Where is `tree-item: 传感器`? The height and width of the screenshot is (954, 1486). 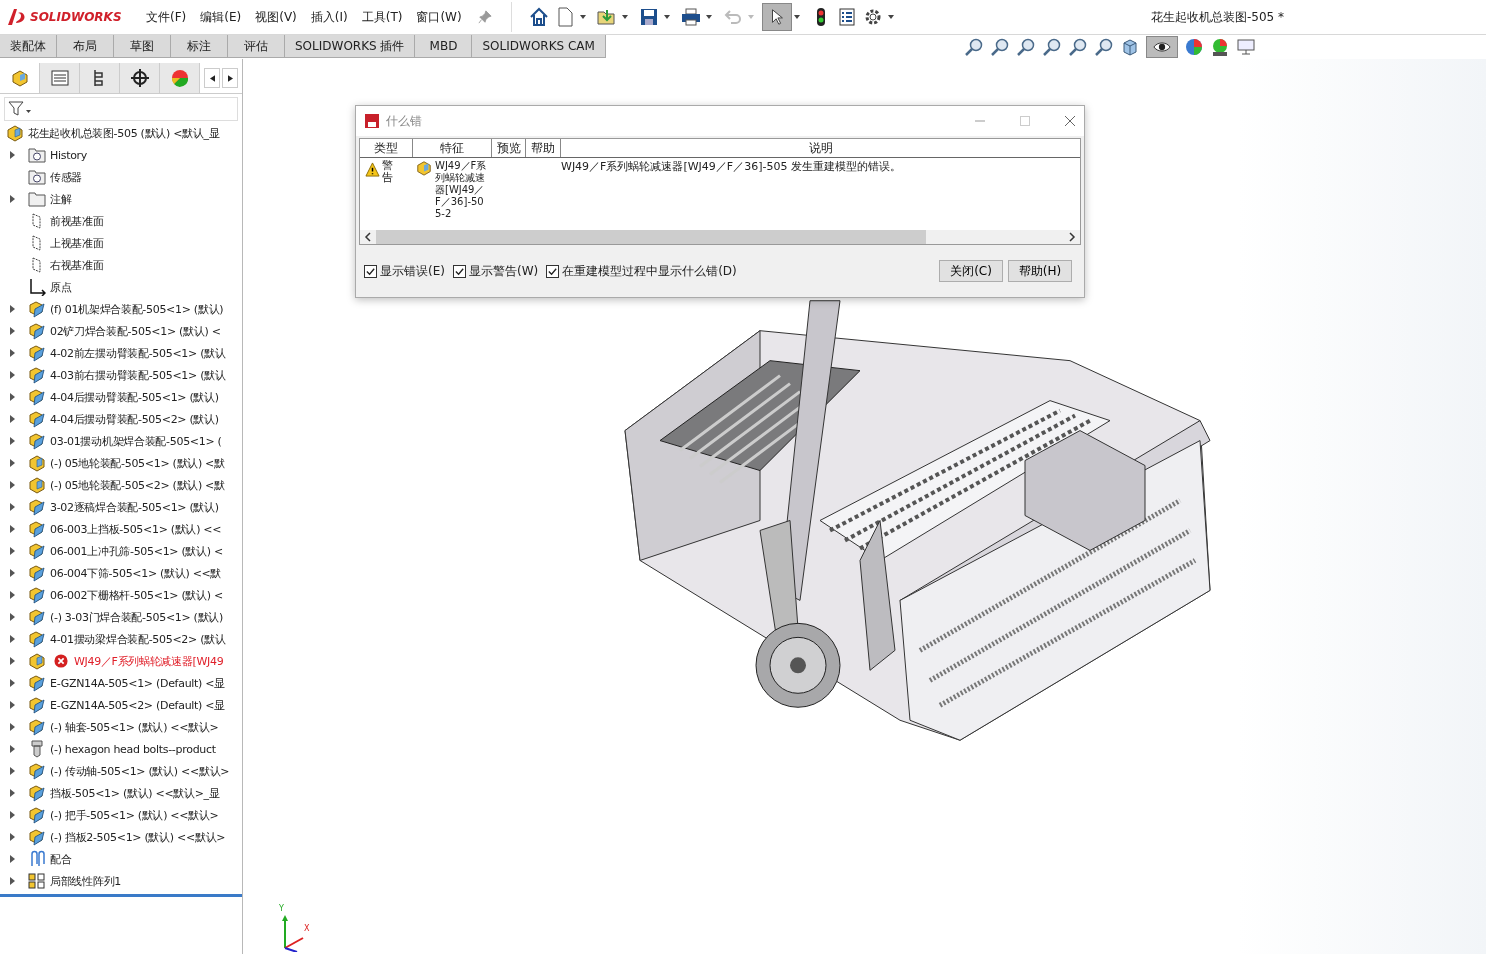 tree-item: 传感器 is located at coordinates (66, 177).